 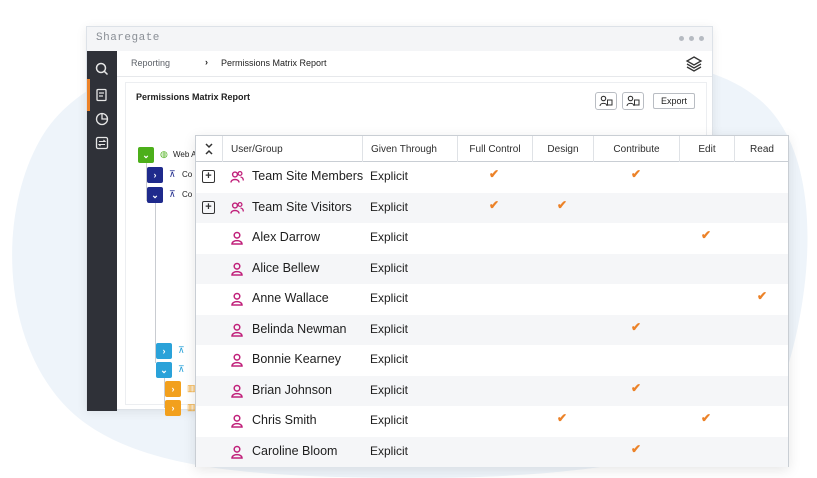 I want to click on table-row: Alice Bellew Explicit, so click(x=492, y=268).